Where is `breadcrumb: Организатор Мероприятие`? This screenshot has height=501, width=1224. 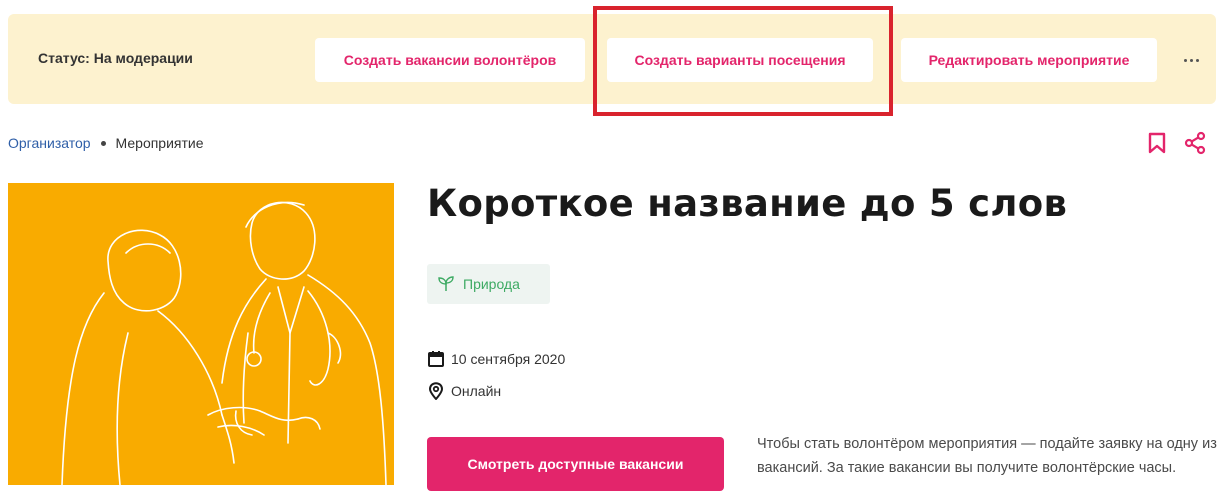
breadcrumb: Организатор Мероприятие is located at coordinates (106, 143).